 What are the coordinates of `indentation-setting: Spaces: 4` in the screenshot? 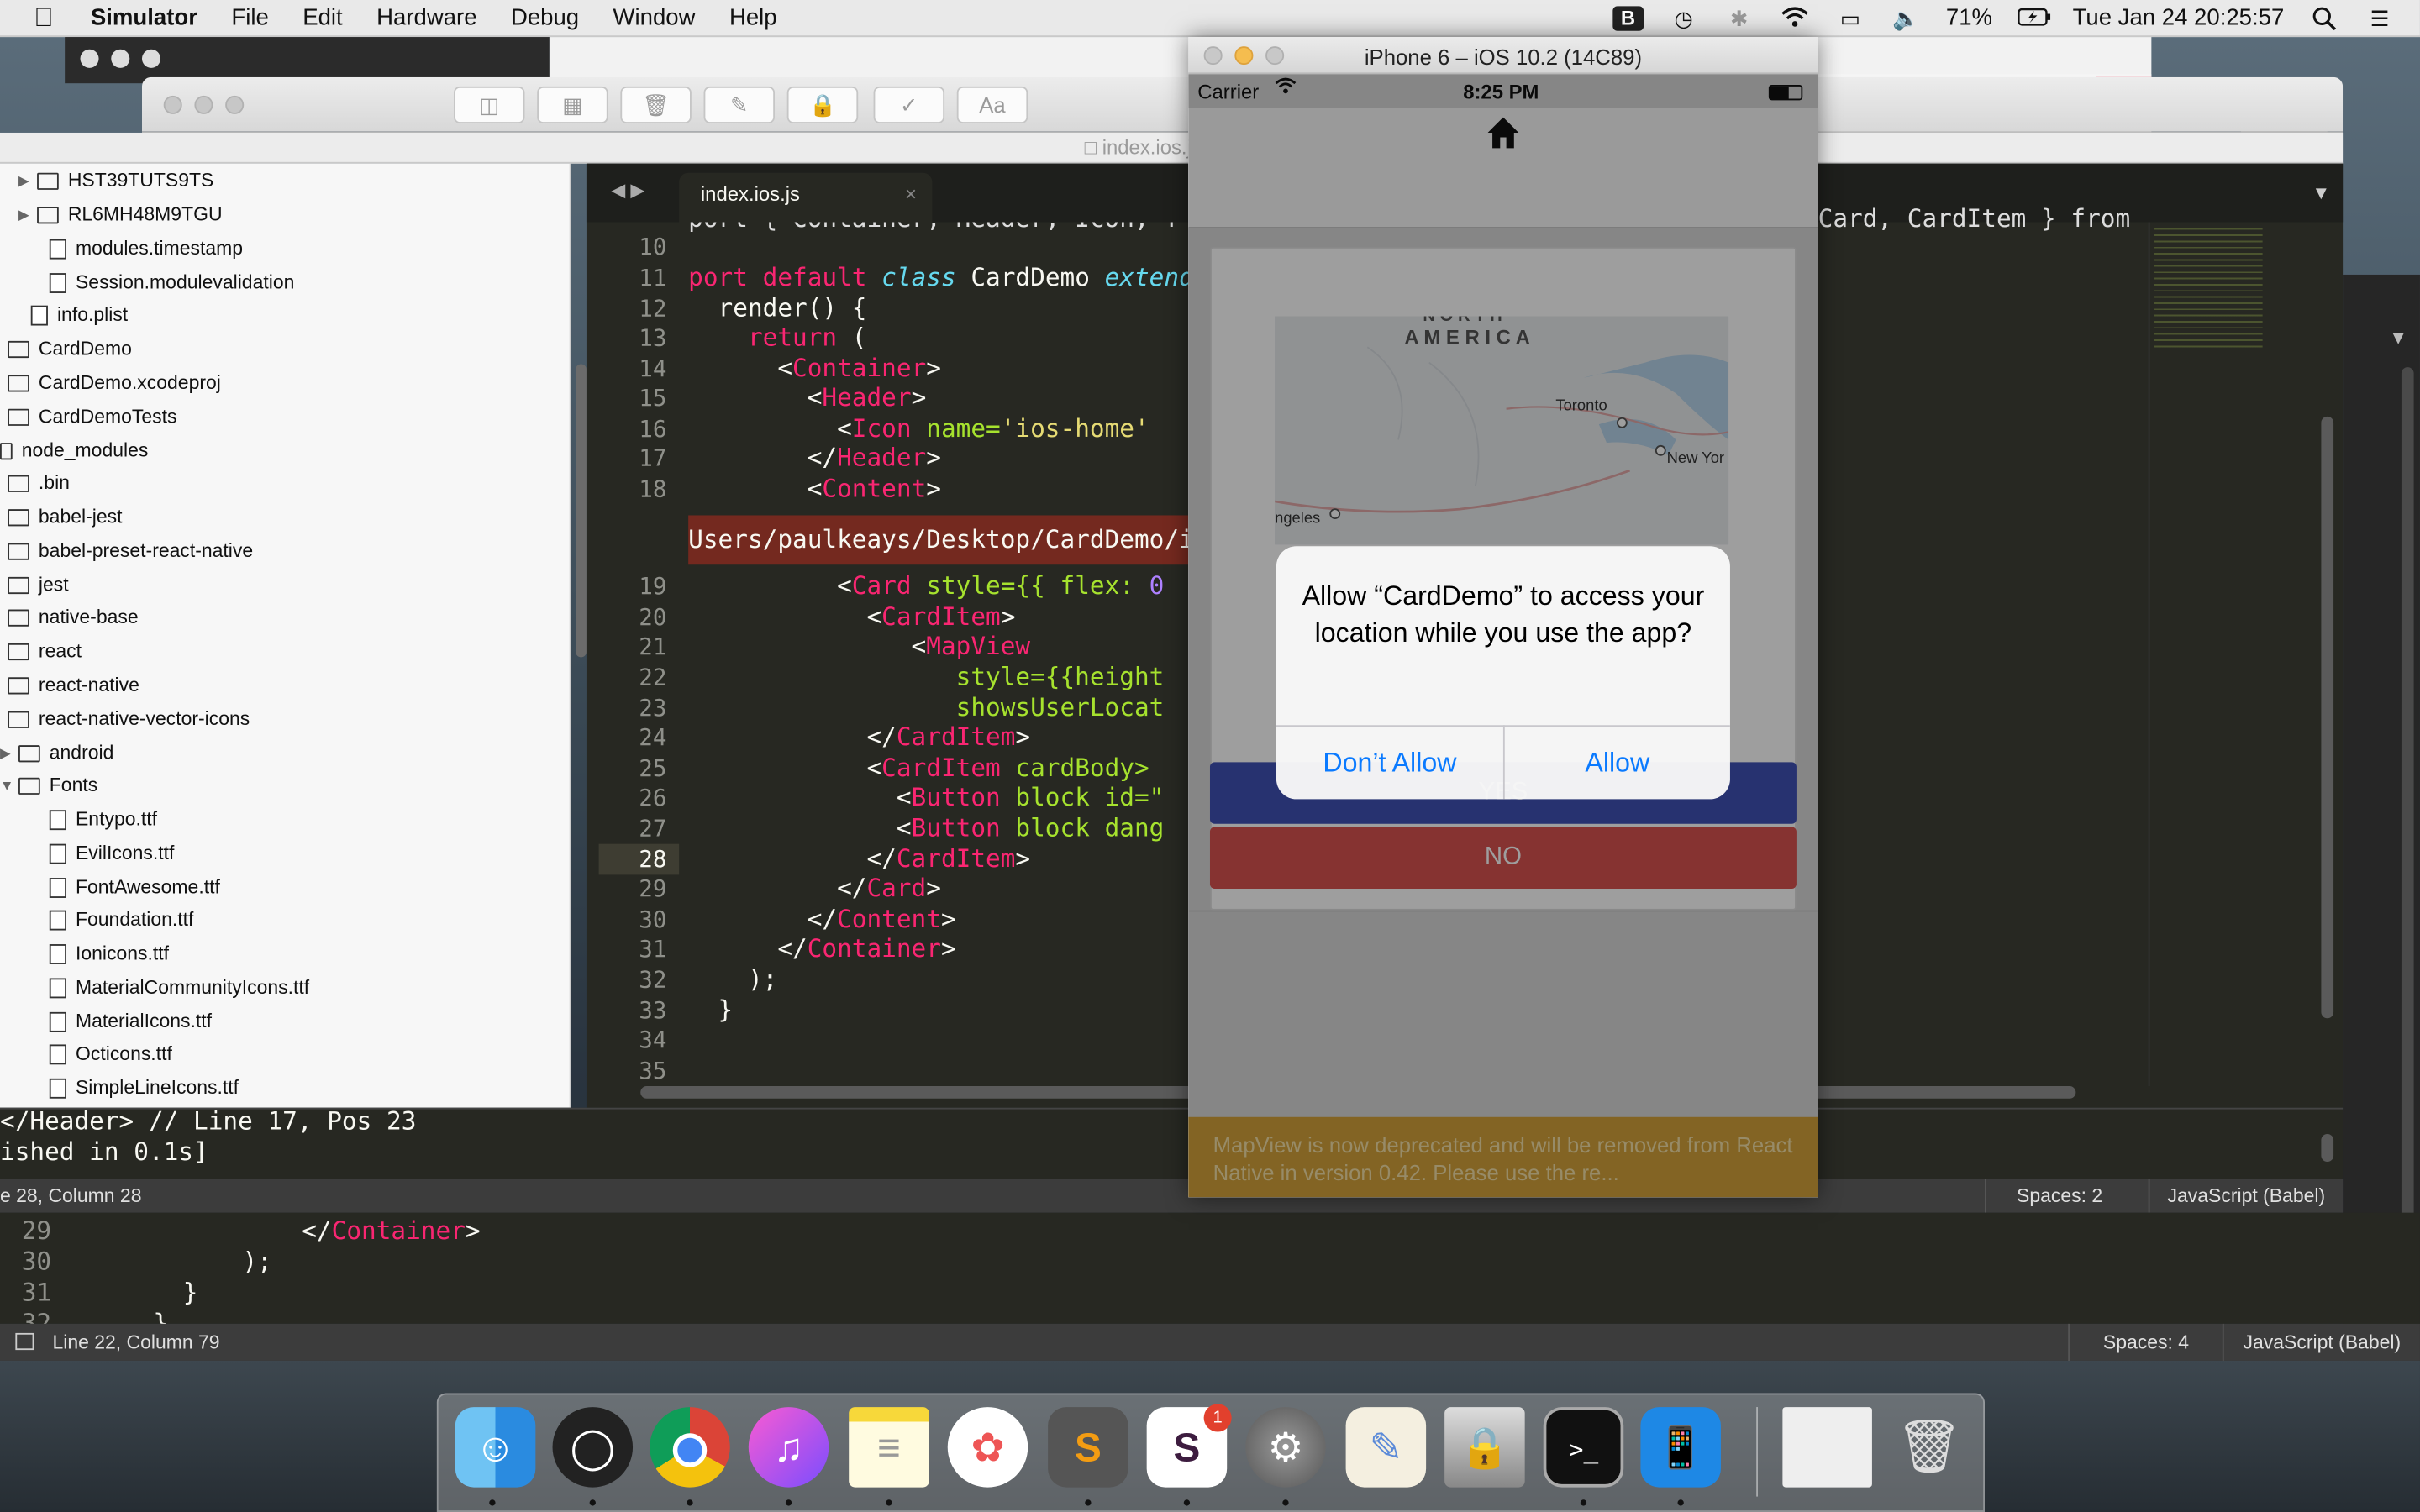 It's located at (2146, 1342).